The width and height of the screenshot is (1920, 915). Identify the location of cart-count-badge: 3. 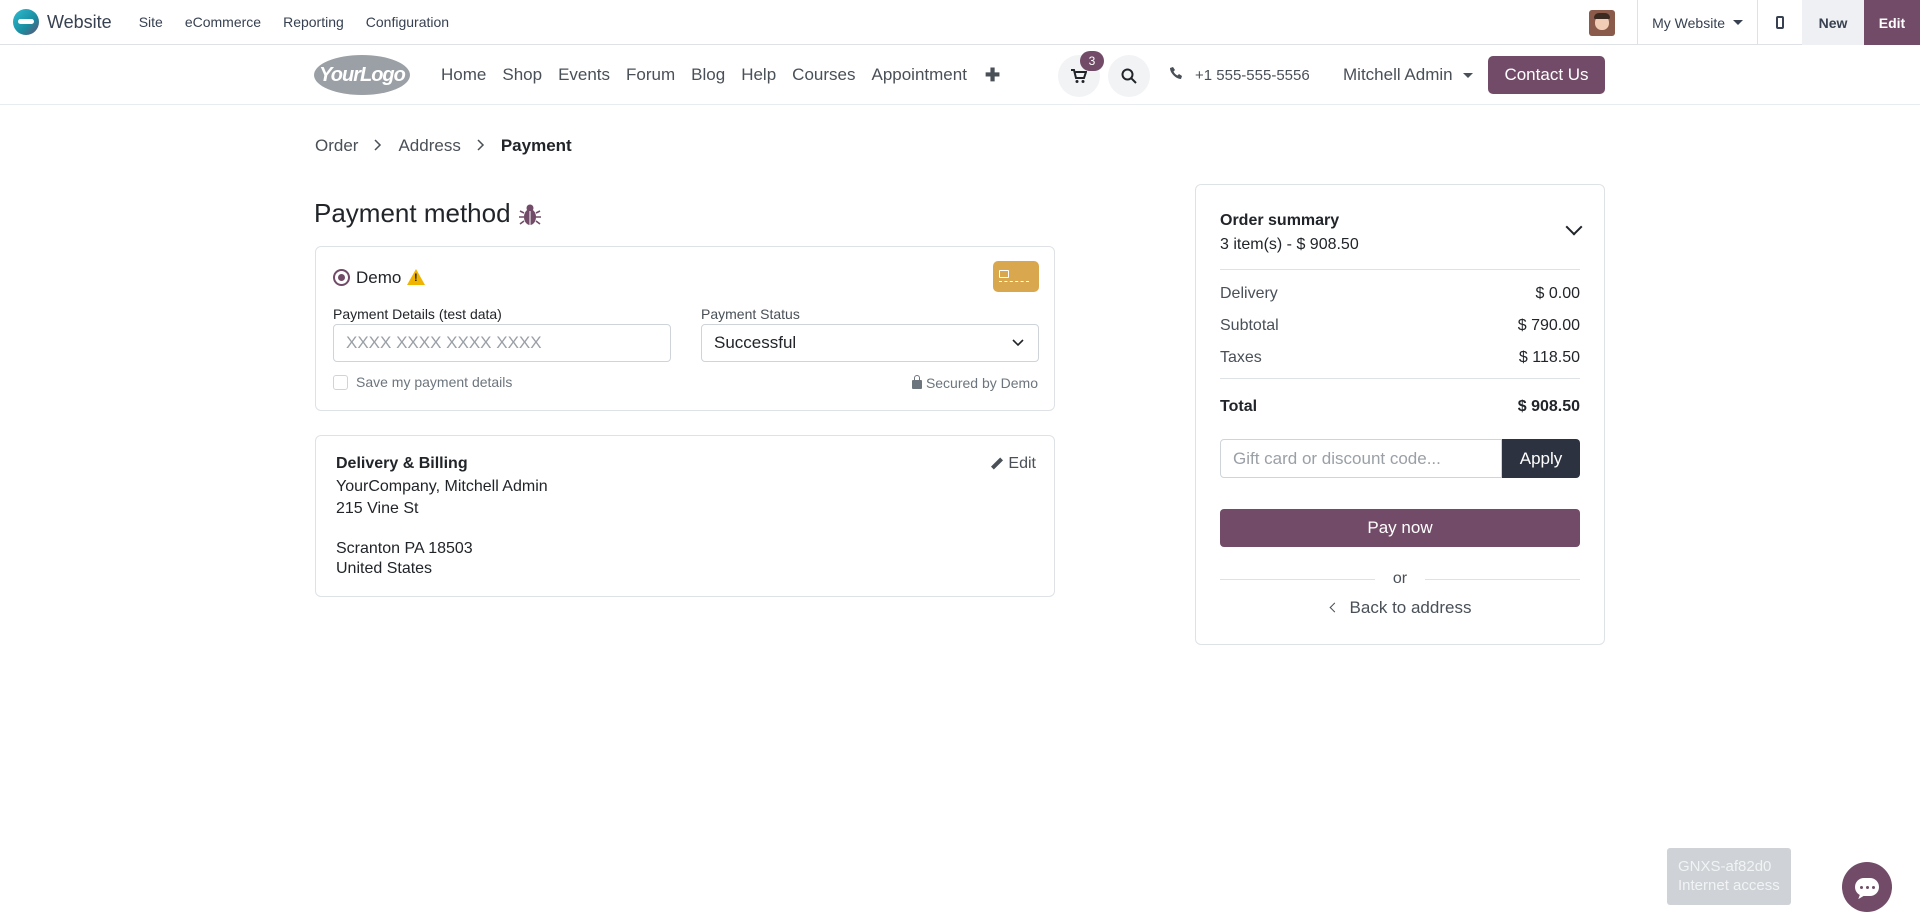
(1092, 61).